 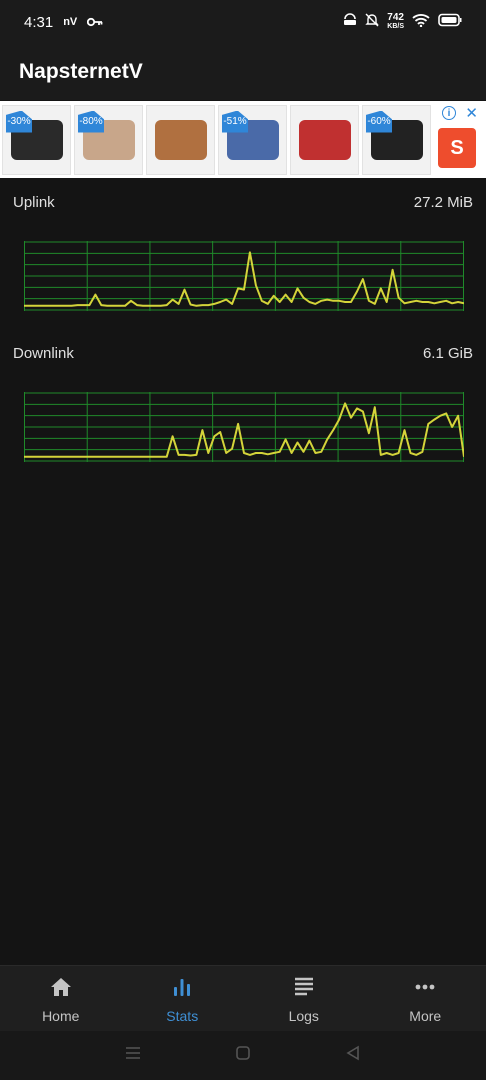 What do you see at coordinates (395, 26) in the screenshot?
I see `speed-unit: KB/S` at bounding box center [395, 26].